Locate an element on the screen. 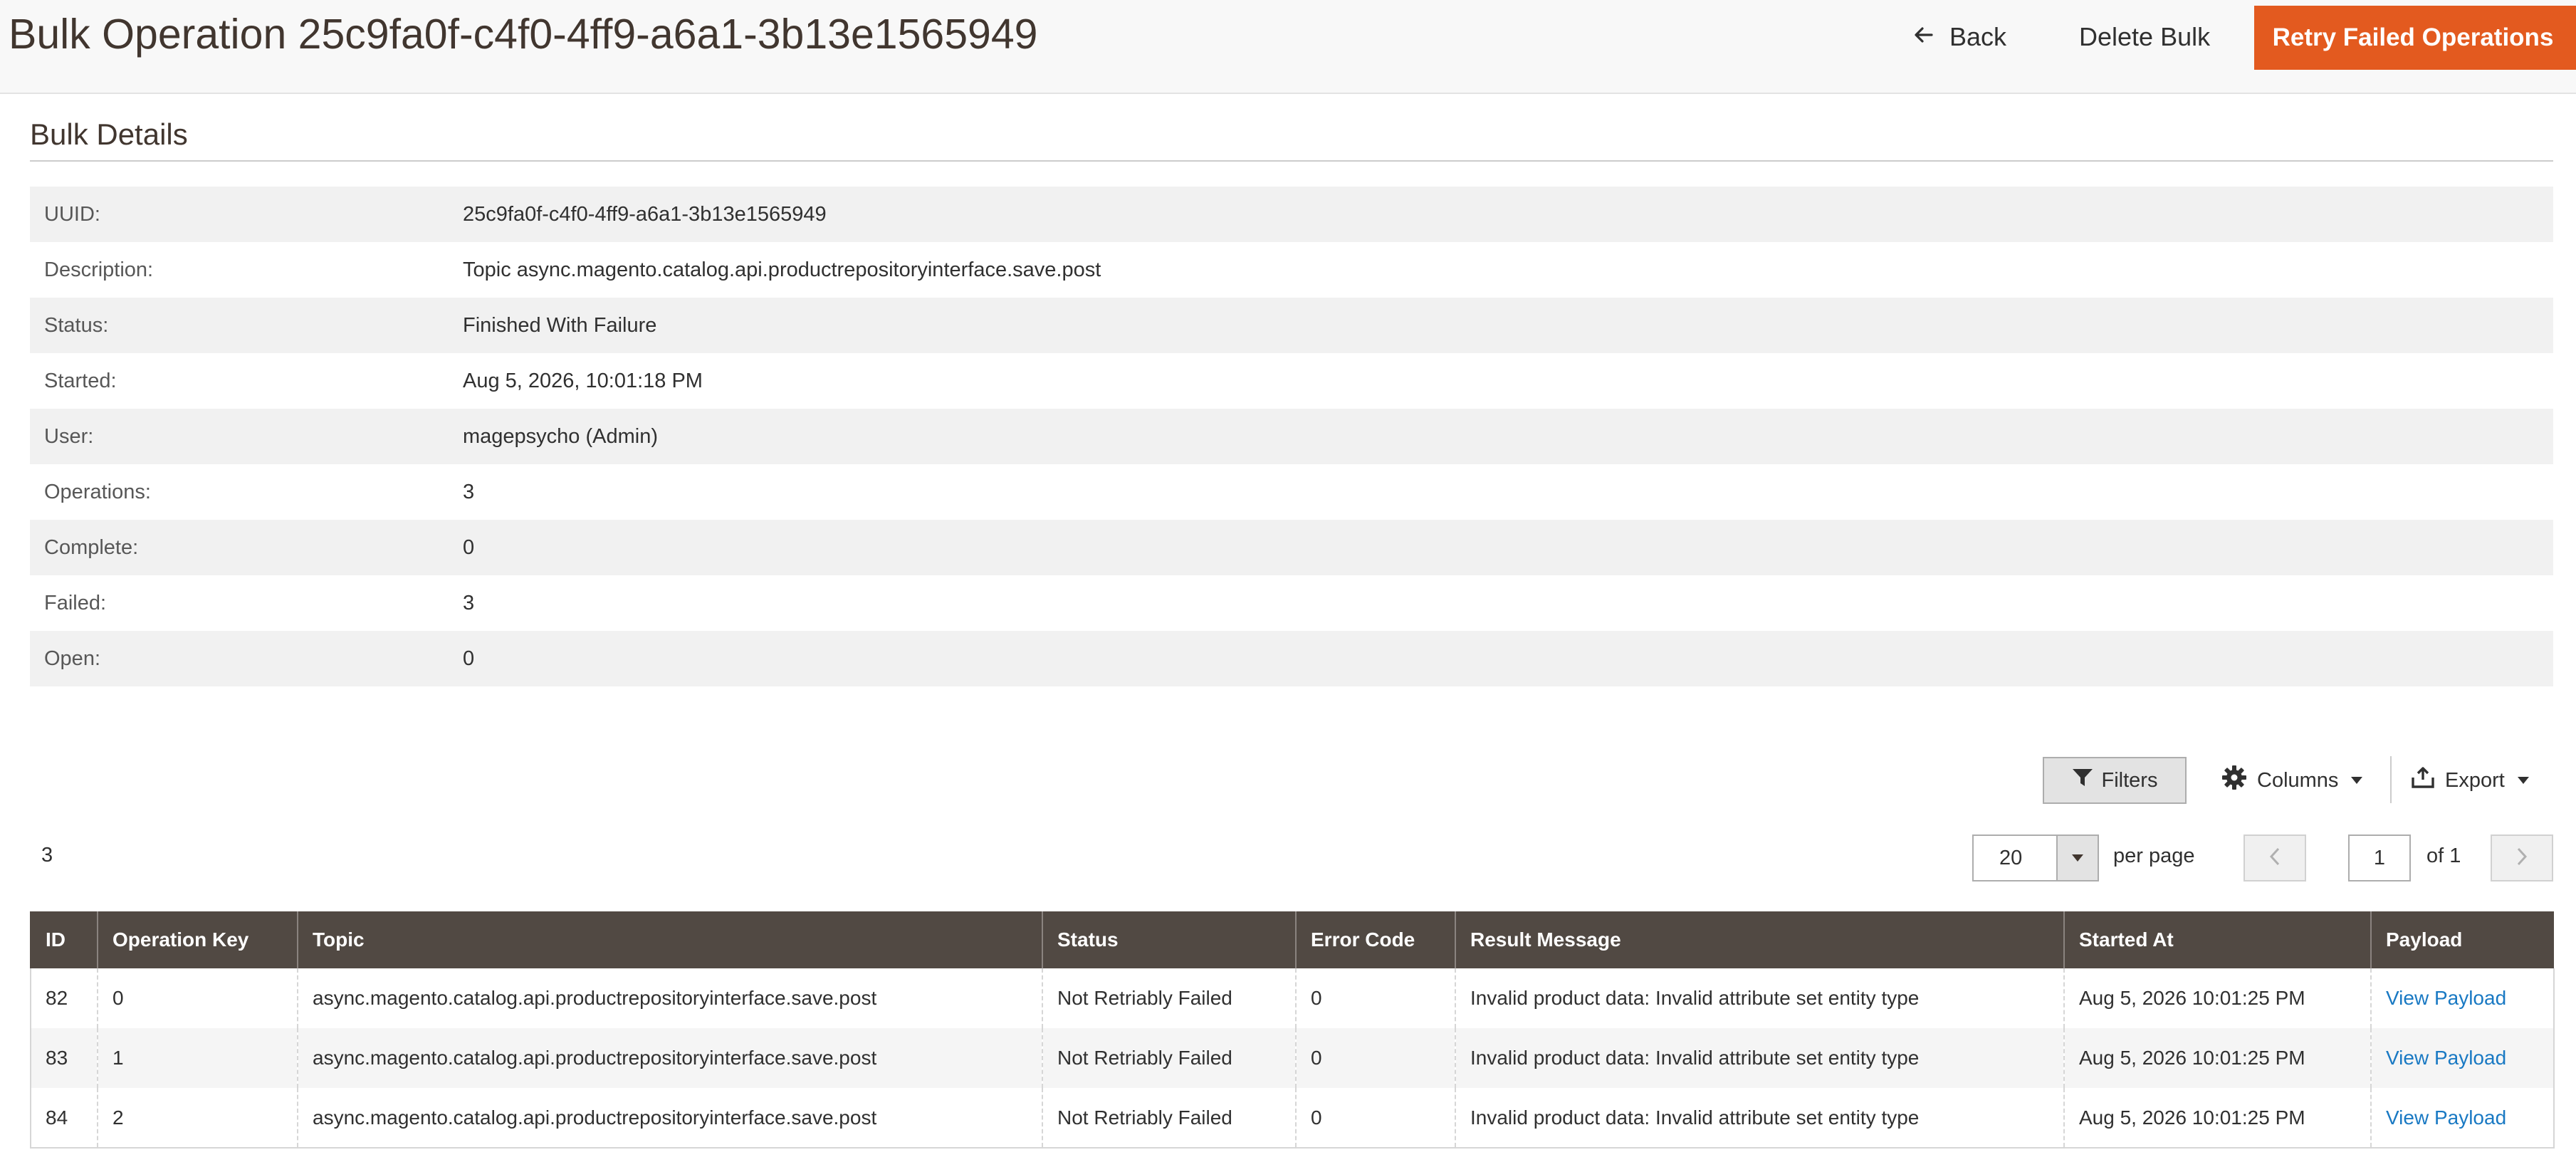 The width and height of the screenshot is (2576, 1172). section-divider is located at coordinates (1291, 161).